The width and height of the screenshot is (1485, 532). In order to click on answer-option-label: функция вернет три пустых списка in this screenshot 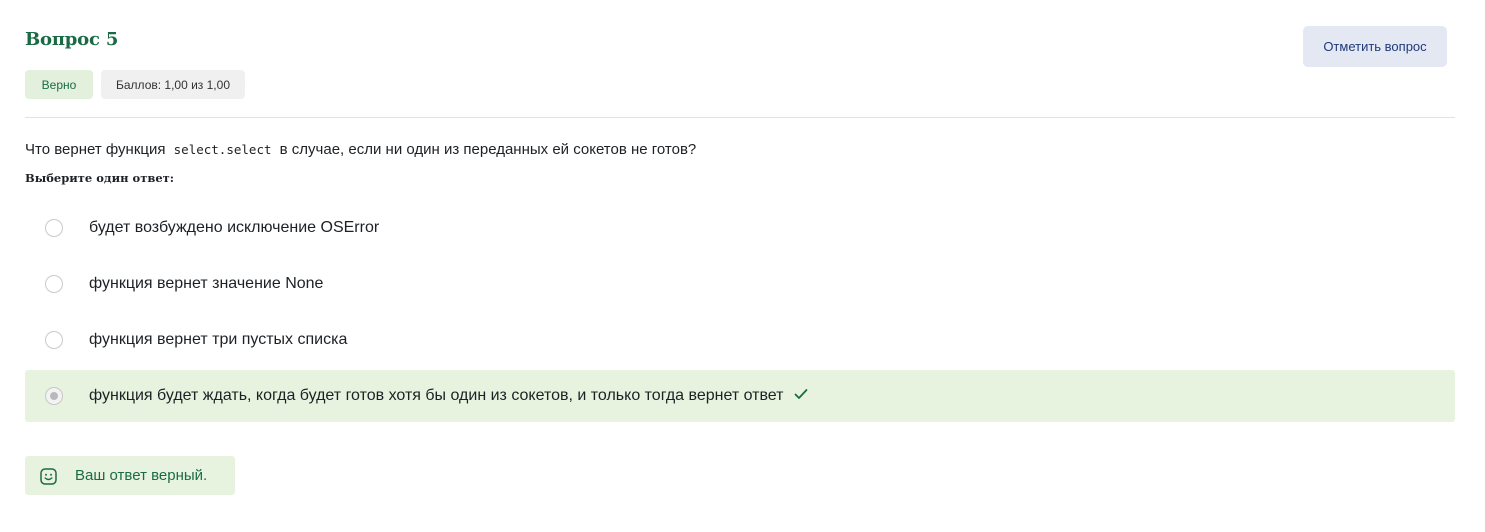, I will do `click(218, 339)`.